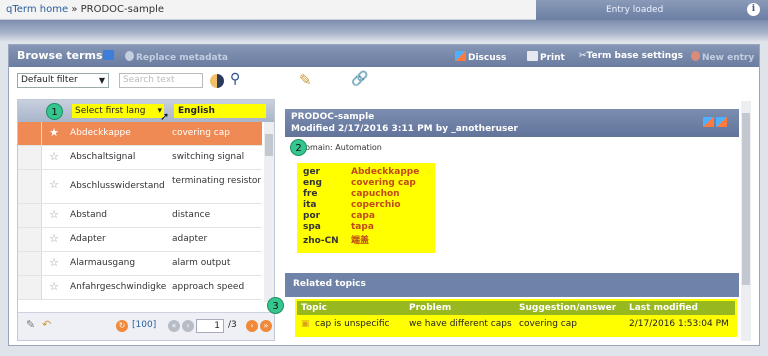 The height and width of the screenshot is (356, 768). What do you see at coordinates (220, 111) in the screenshot?
I see `target-language-header: English` at bounding box center [220, 111].